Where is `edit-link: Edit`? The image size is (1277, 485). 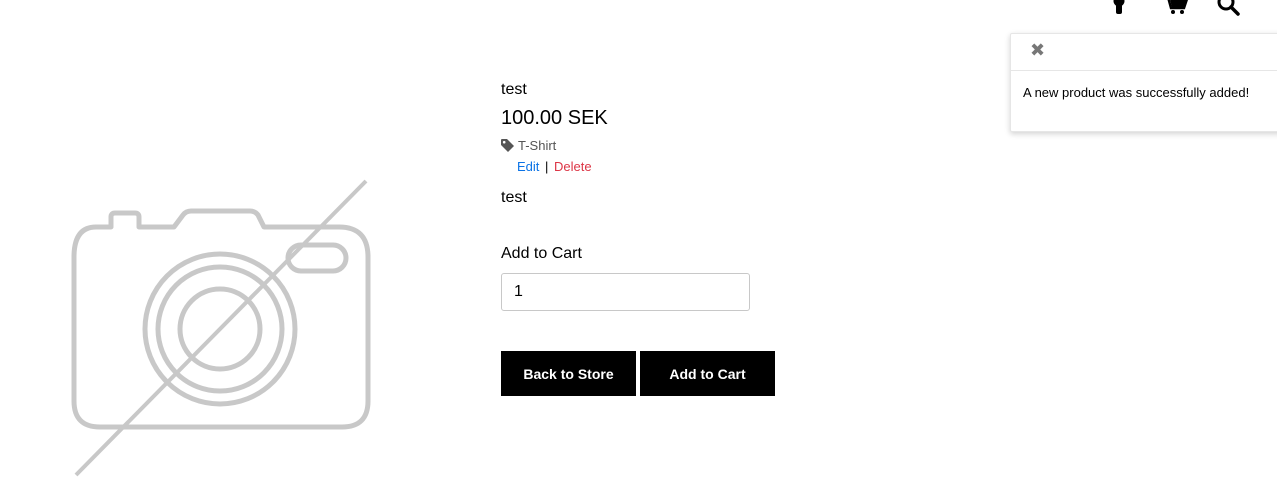 edit-link: Edit is located at coordinates (528, 166).